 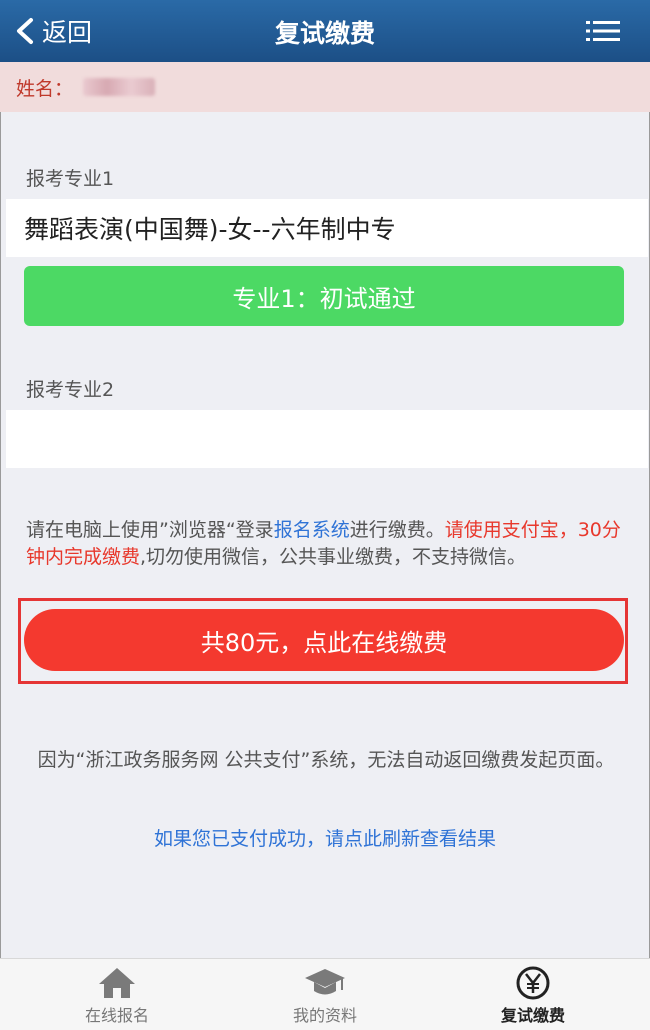 What do you see at coordinates (325, 982) in the screenshot?
I see `graduation-cap-icon` at bounding box center [325, 982].